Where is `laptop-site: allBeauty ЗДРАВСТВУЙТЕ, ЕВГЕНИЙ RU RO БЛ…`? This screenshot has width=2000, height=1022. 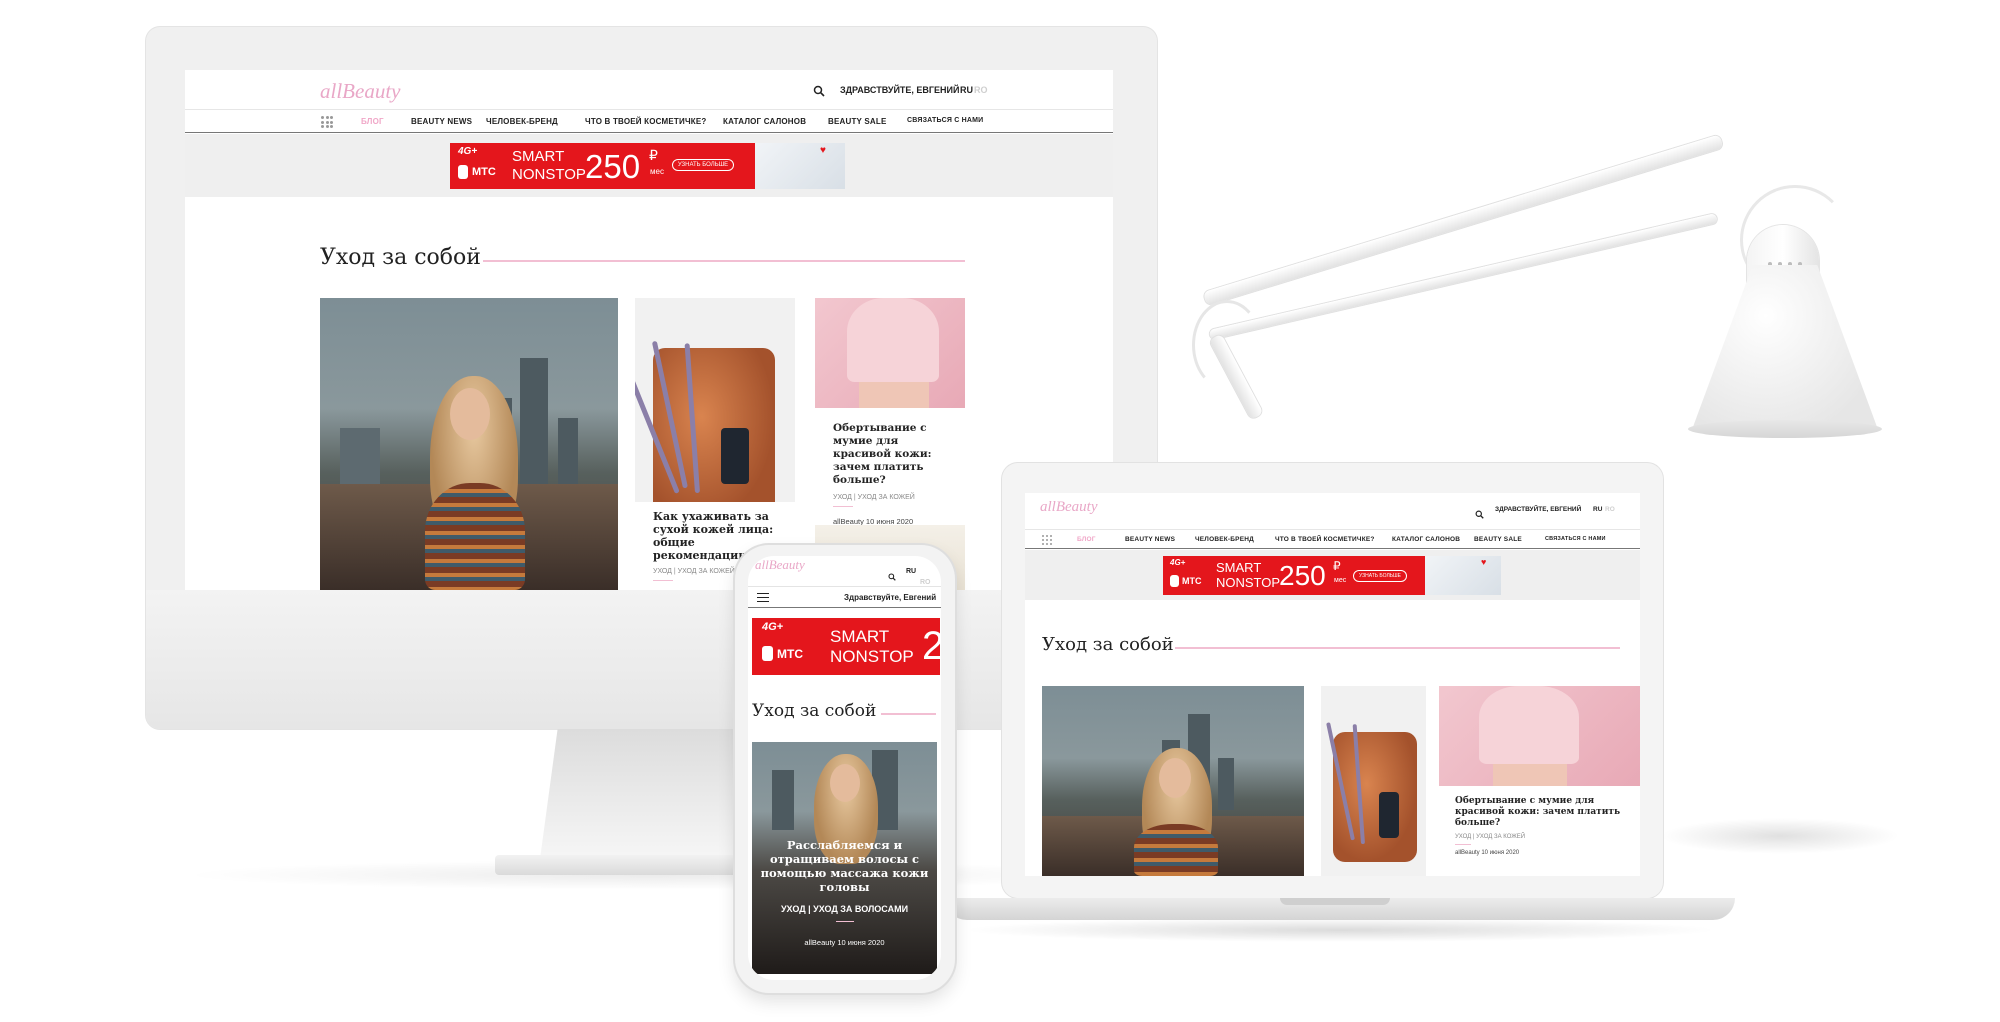
laptop-site: allBeauty ЗДРАВСТВУЙТЕ, ЕВГЕНИЙ RU RO БЛ… is located at coordinates (1332, 684).